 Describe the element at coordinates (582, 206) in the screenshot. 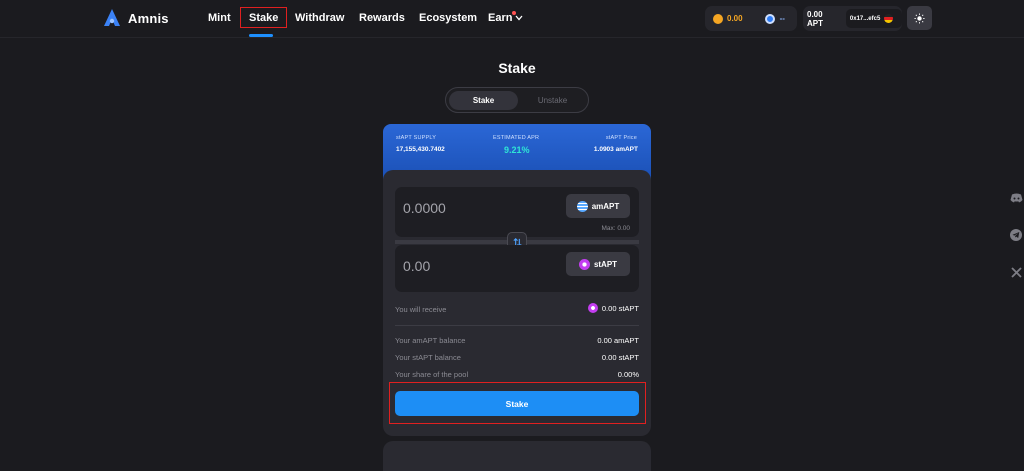

I see `amapt-token-icon` at that location.